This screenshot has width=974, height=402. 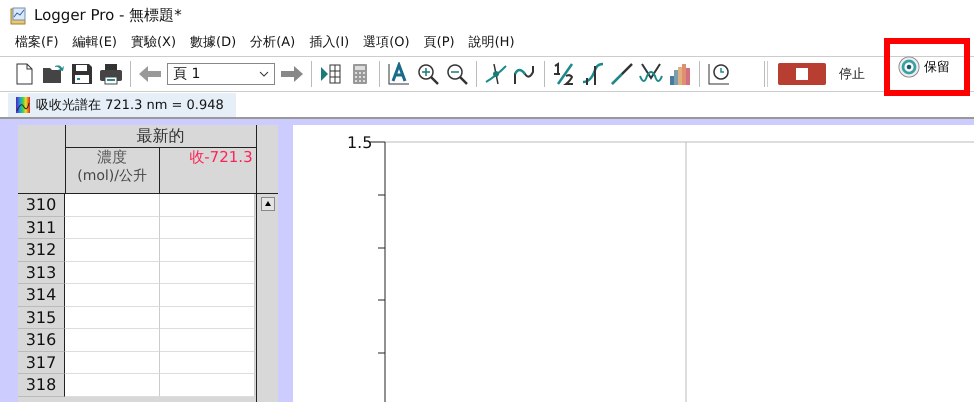 What do you see at coordinates (221, 157) in the screenshot?
I see `column-name: 收-721.3` at bounding box center [221, 157].